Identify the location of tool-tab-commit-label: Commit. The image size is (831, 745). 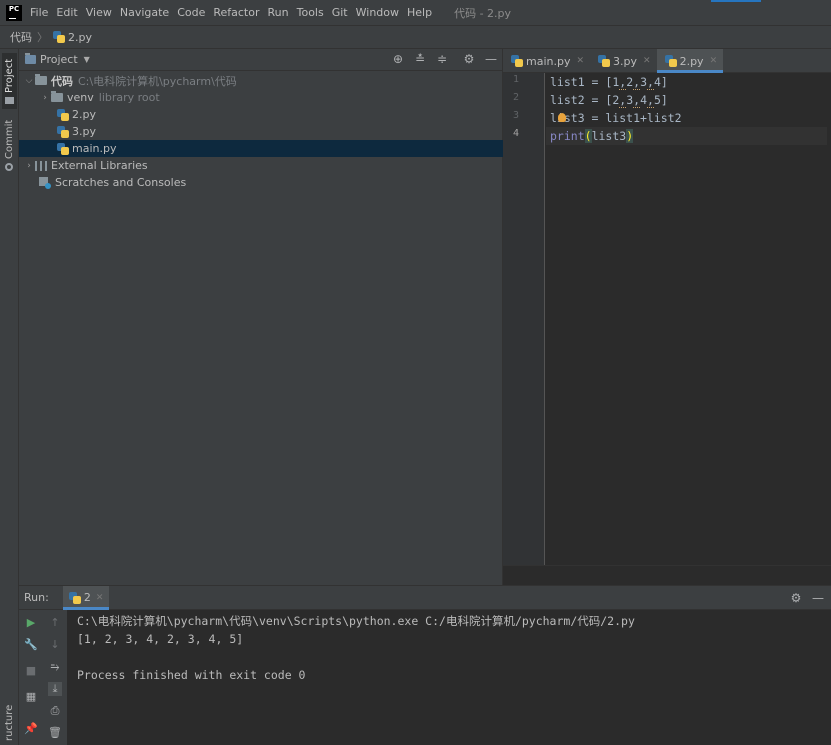
(9, 139).